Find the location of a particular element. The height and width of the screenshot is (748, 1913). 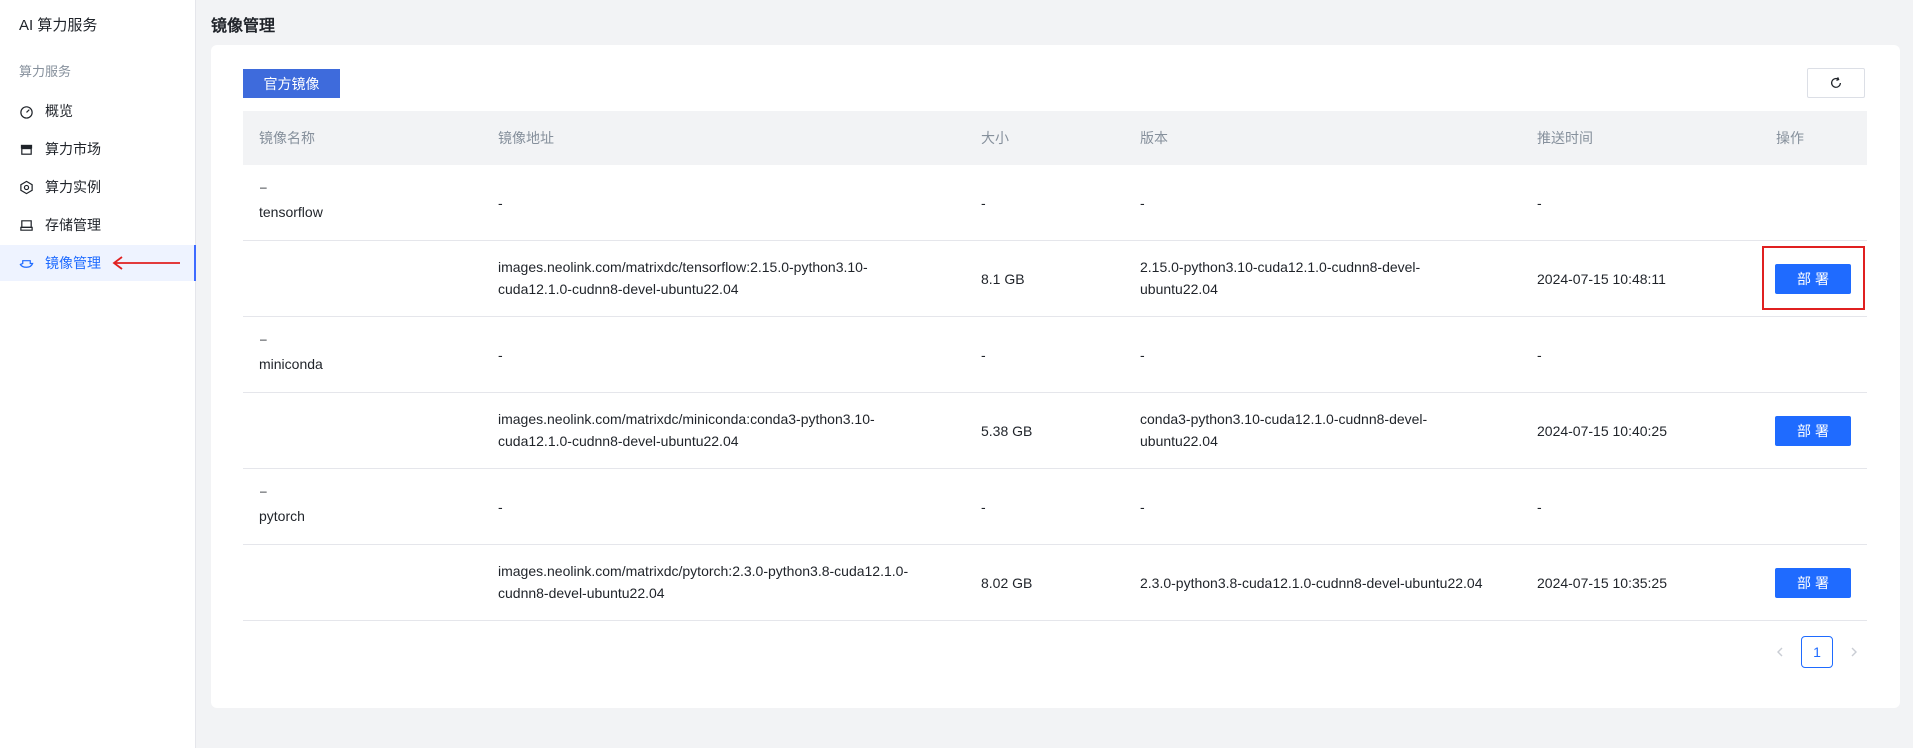

dashboard-icon is located at coordinates (26, 111).